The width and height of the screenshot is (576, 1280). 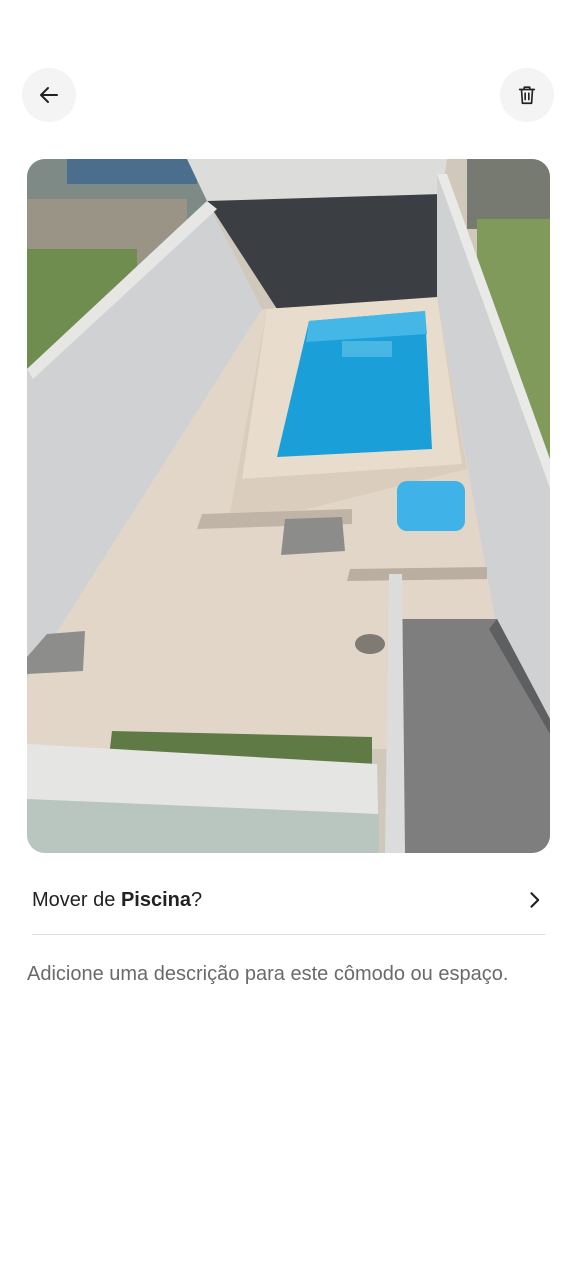 I want to click on arrow-left-icon, so click(x=49, y=95).